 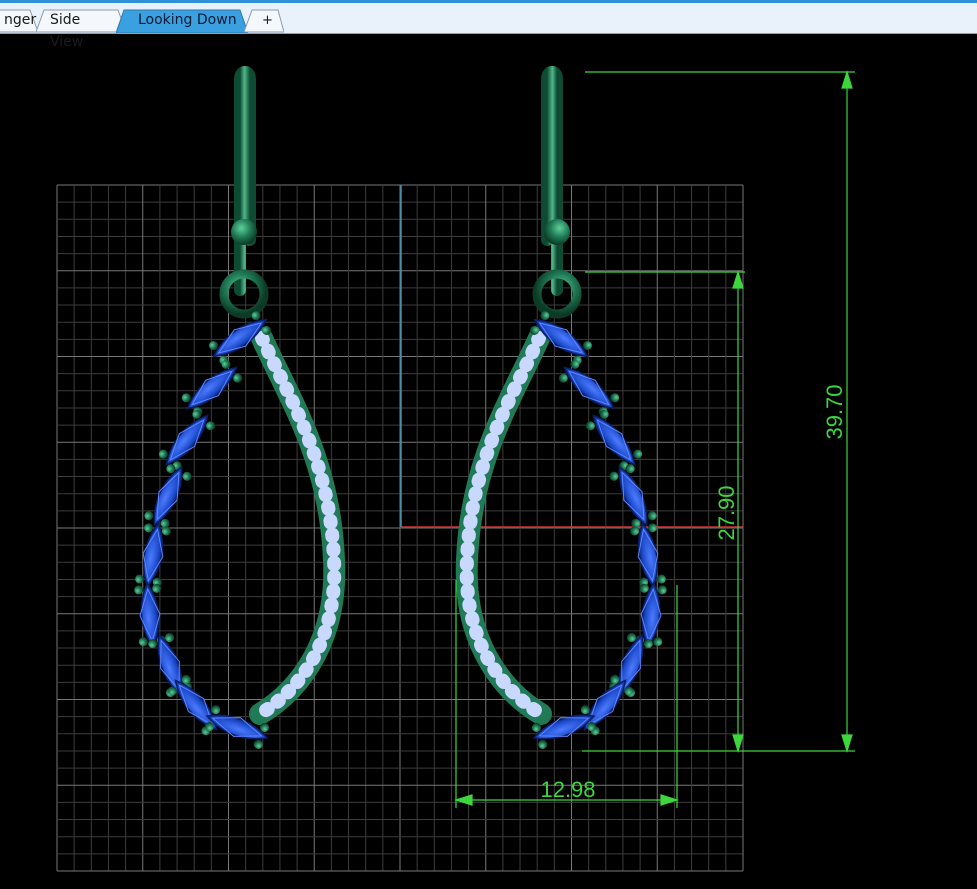 I want to click on tab-looking-down: Looking Down, so click(x=182, y=21).